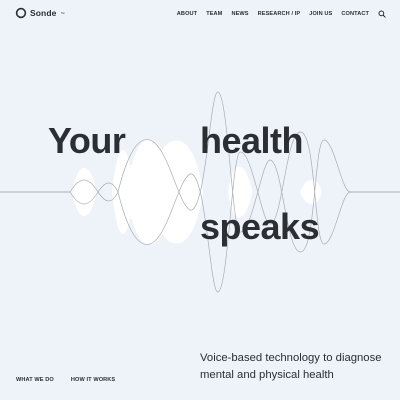 The image size is (400, 400). What do you see at coordinates (187, 14) in the screenshot?
I see `nav-item-about: ABOUT` at bounding box center [187, 14].